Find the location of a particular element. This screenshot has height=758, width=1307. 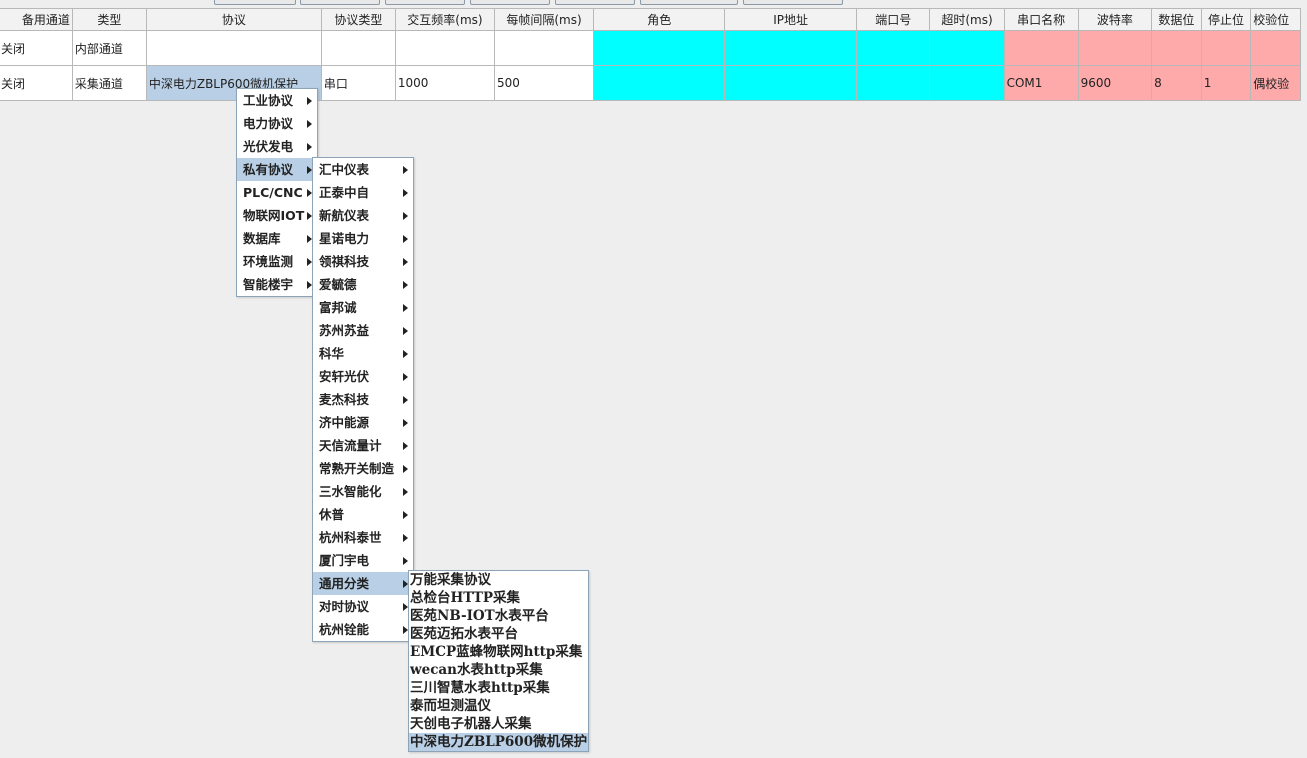

menu-item-label: 总检台HTTP采集 is located at coordinates (465, 598).